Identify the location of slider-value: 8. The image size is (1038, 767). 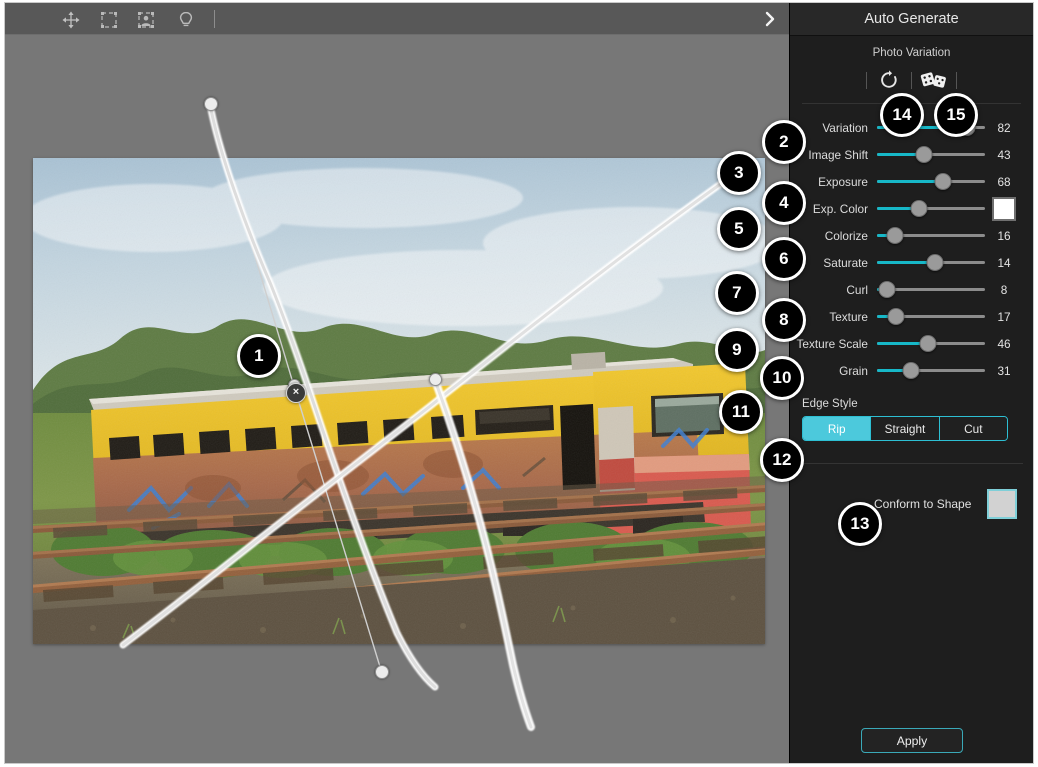
(1004, 289).